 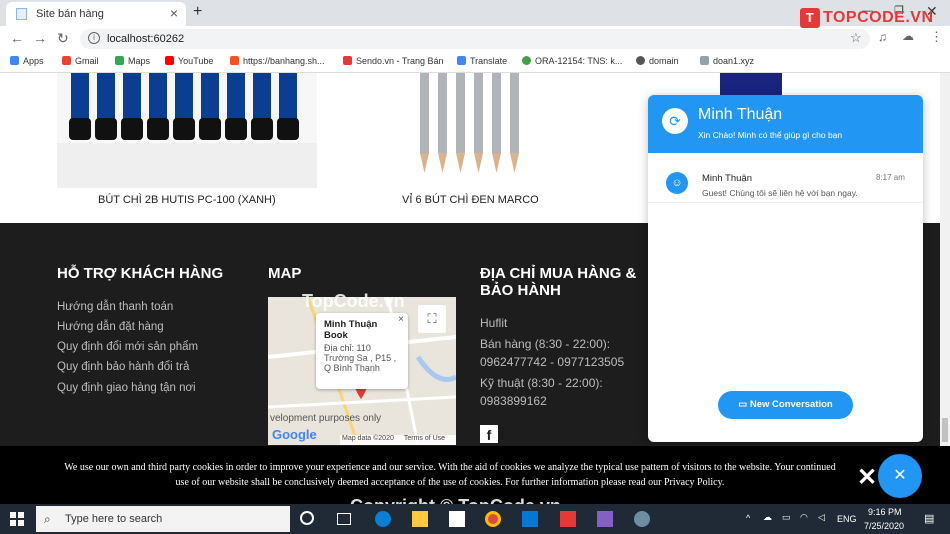 What do you see at coordinates (40, 38) in the screenshot?
I see `forward-icon: →` at bounding box center [40, 38].